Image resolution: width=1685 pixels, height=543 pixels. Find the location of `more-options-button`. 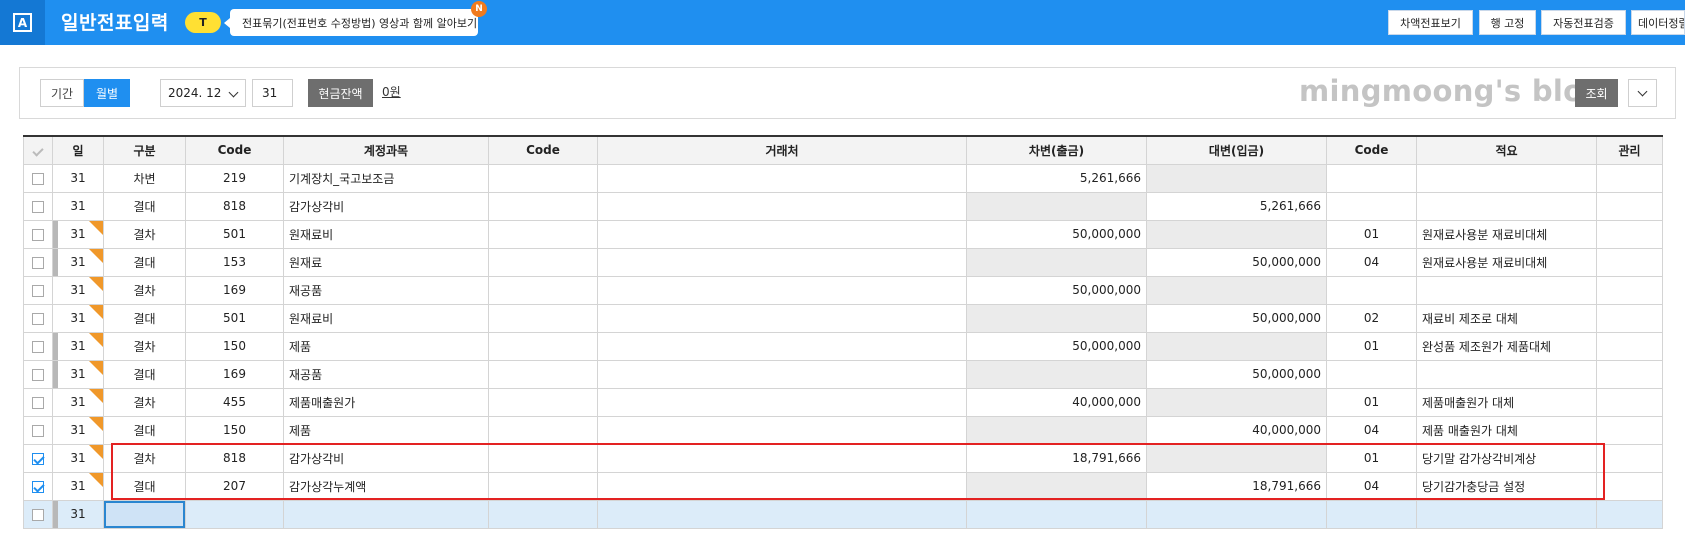

more-options-button is located at coordinates (1642, 93).